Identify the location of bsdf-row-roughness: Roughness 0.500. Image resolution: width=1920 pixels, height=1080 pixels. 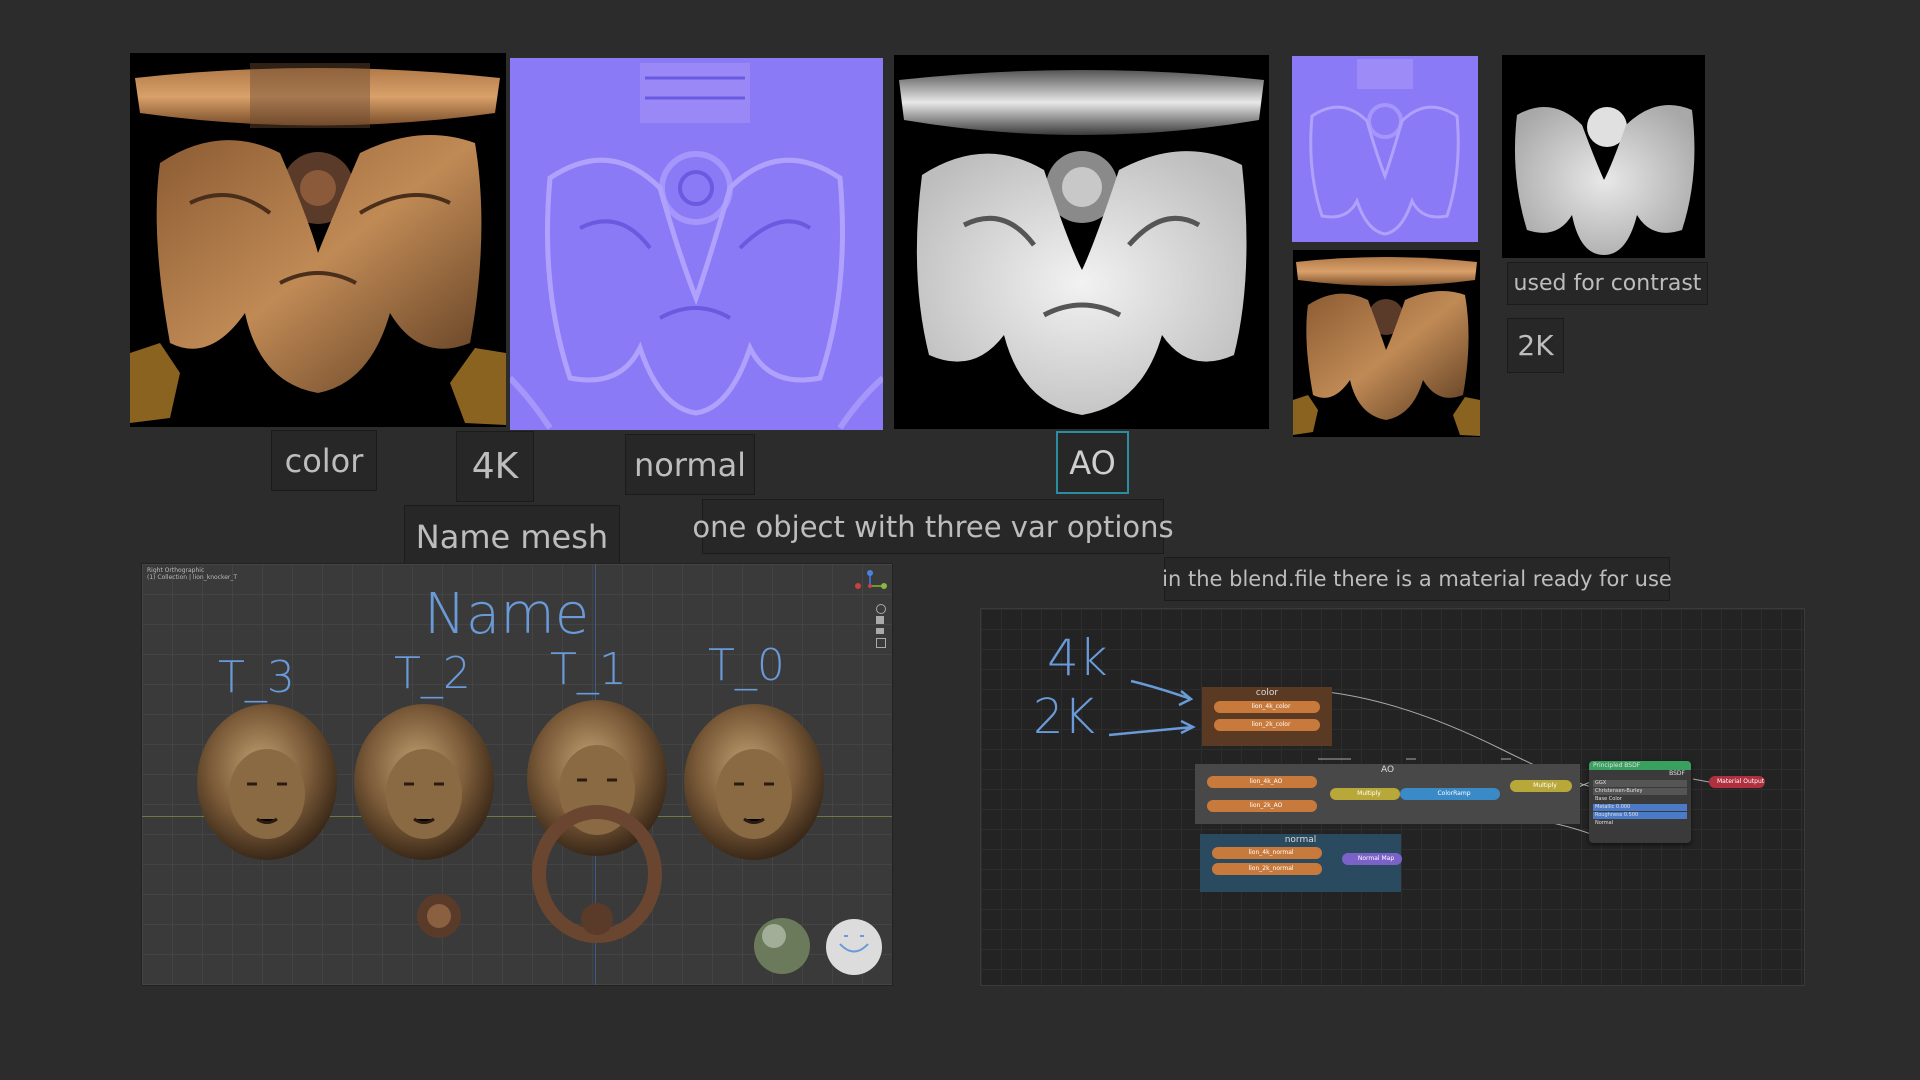
(1640, 815).